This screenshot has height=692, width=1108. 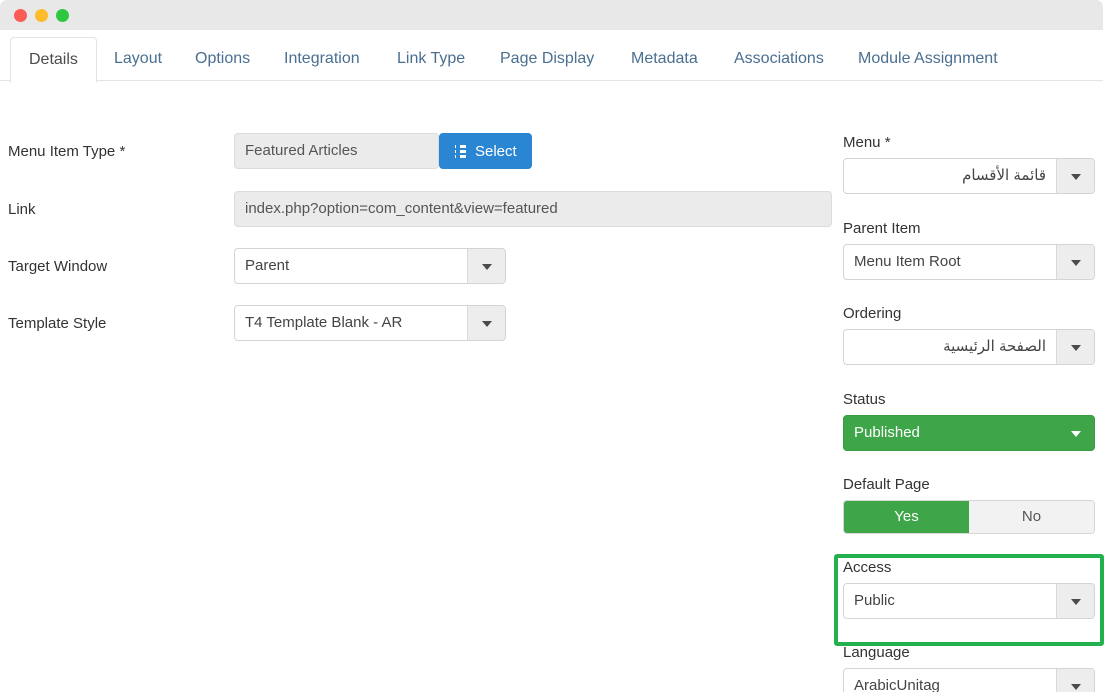 I want to click on field-parent-item: Parent Item Menu Item Root, so click(x=969, y=249).